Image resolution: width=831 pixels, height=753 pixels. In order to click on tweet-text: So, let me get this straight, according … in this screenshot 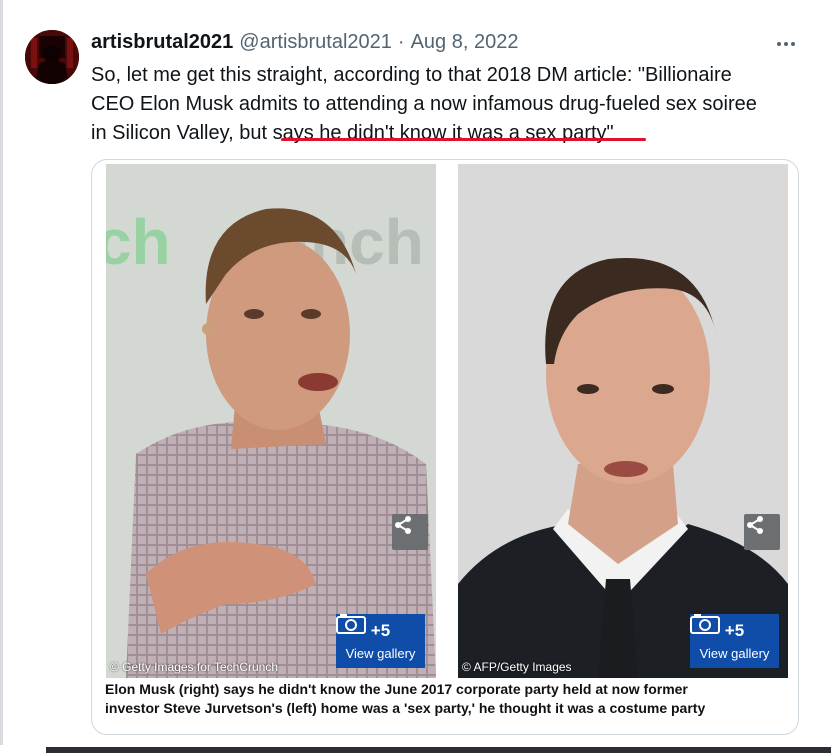, I will do `click(451, 104)`.